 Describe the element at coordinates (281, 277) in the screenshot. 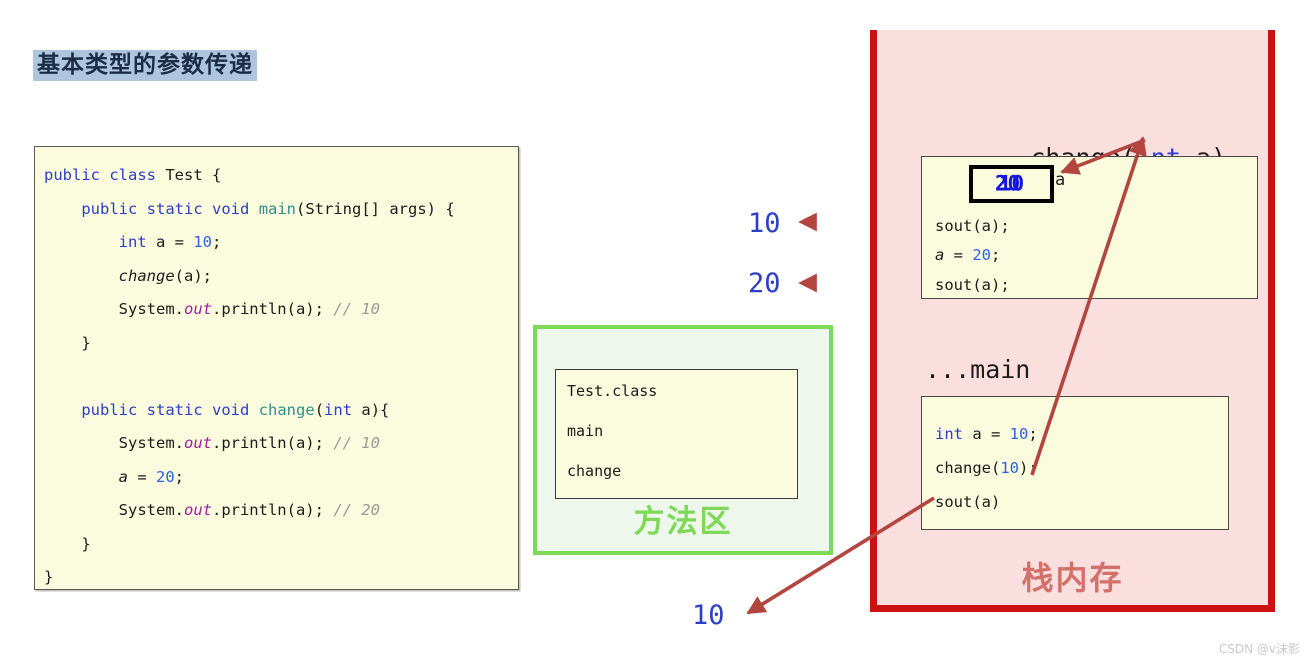

I see `code-line: change(a);` at that location.